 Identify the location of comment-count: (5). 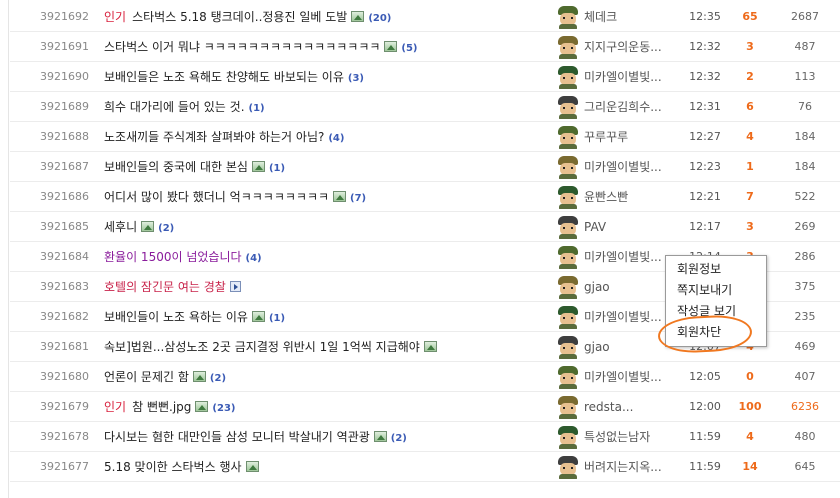
(409, 48).